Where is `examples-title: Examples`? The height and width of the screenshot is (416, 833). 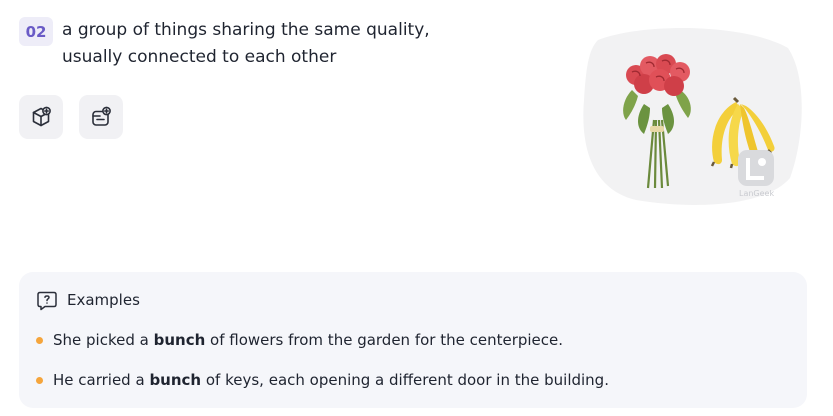
examples-title: Examples is located at coordinates (103, 300).